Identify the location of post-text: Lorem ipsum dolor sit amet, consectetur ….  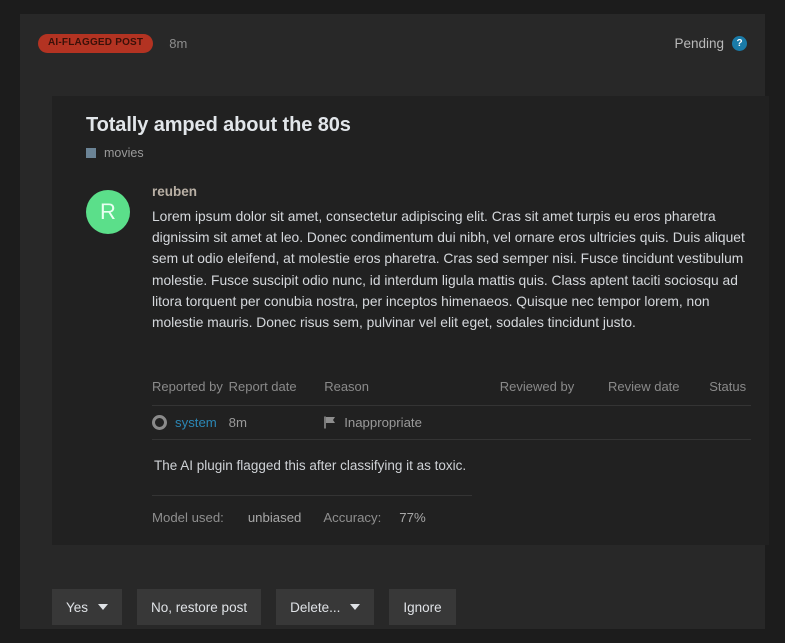
(448, 270).